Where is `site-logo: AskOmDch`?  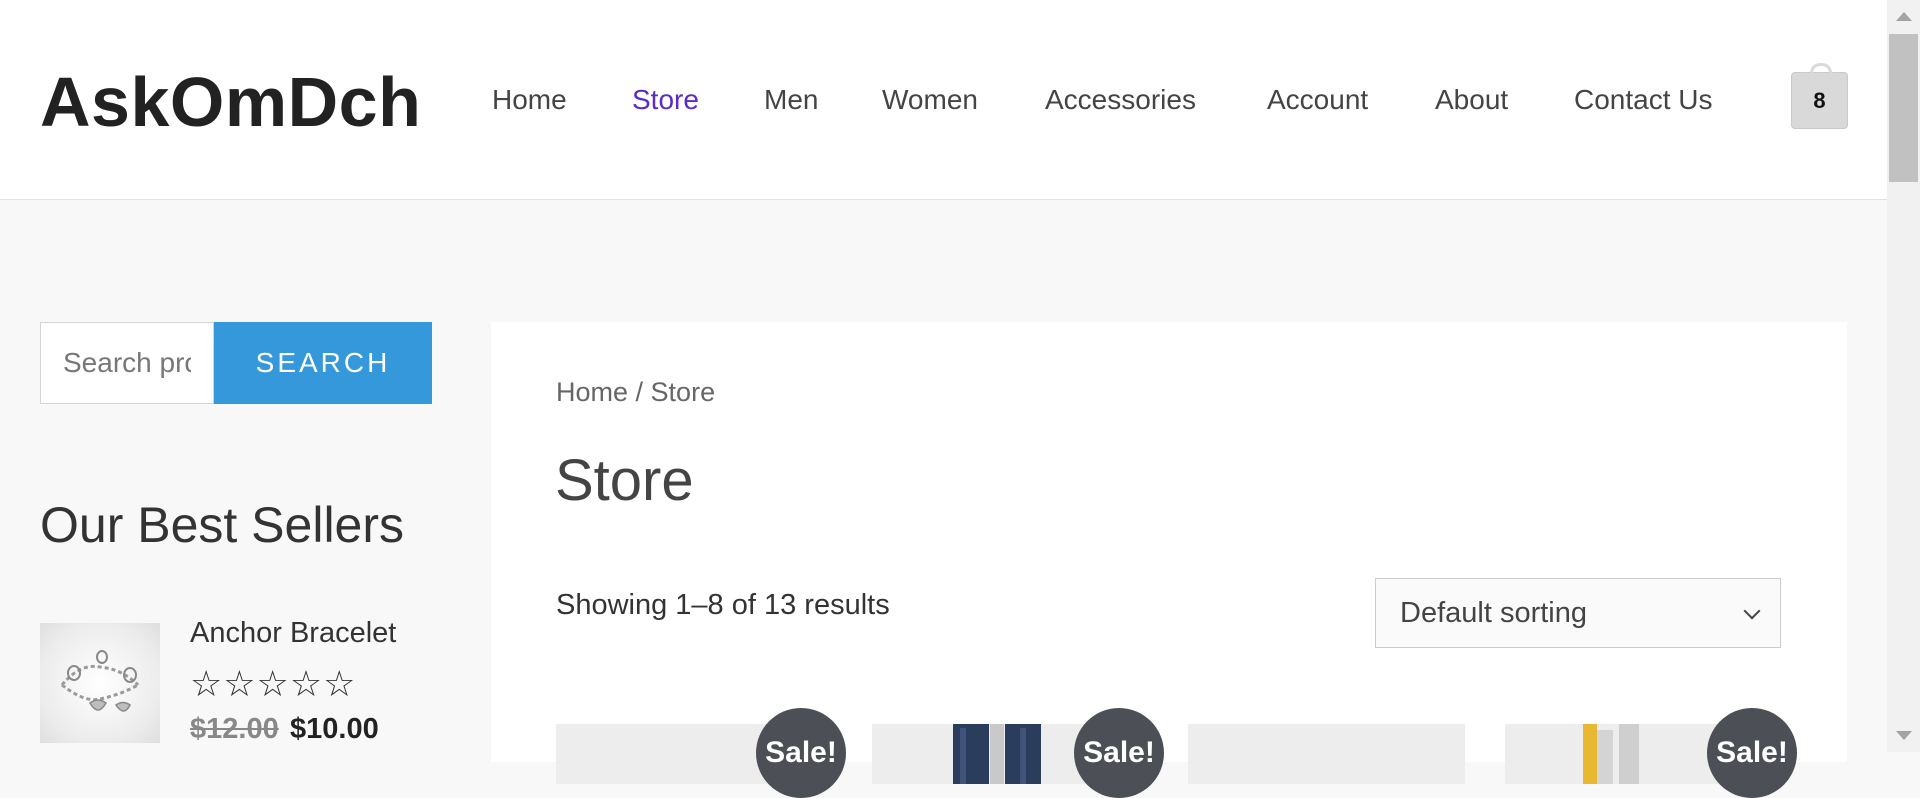
site-logo: AskOmDch is located at coordinates (230, 102).